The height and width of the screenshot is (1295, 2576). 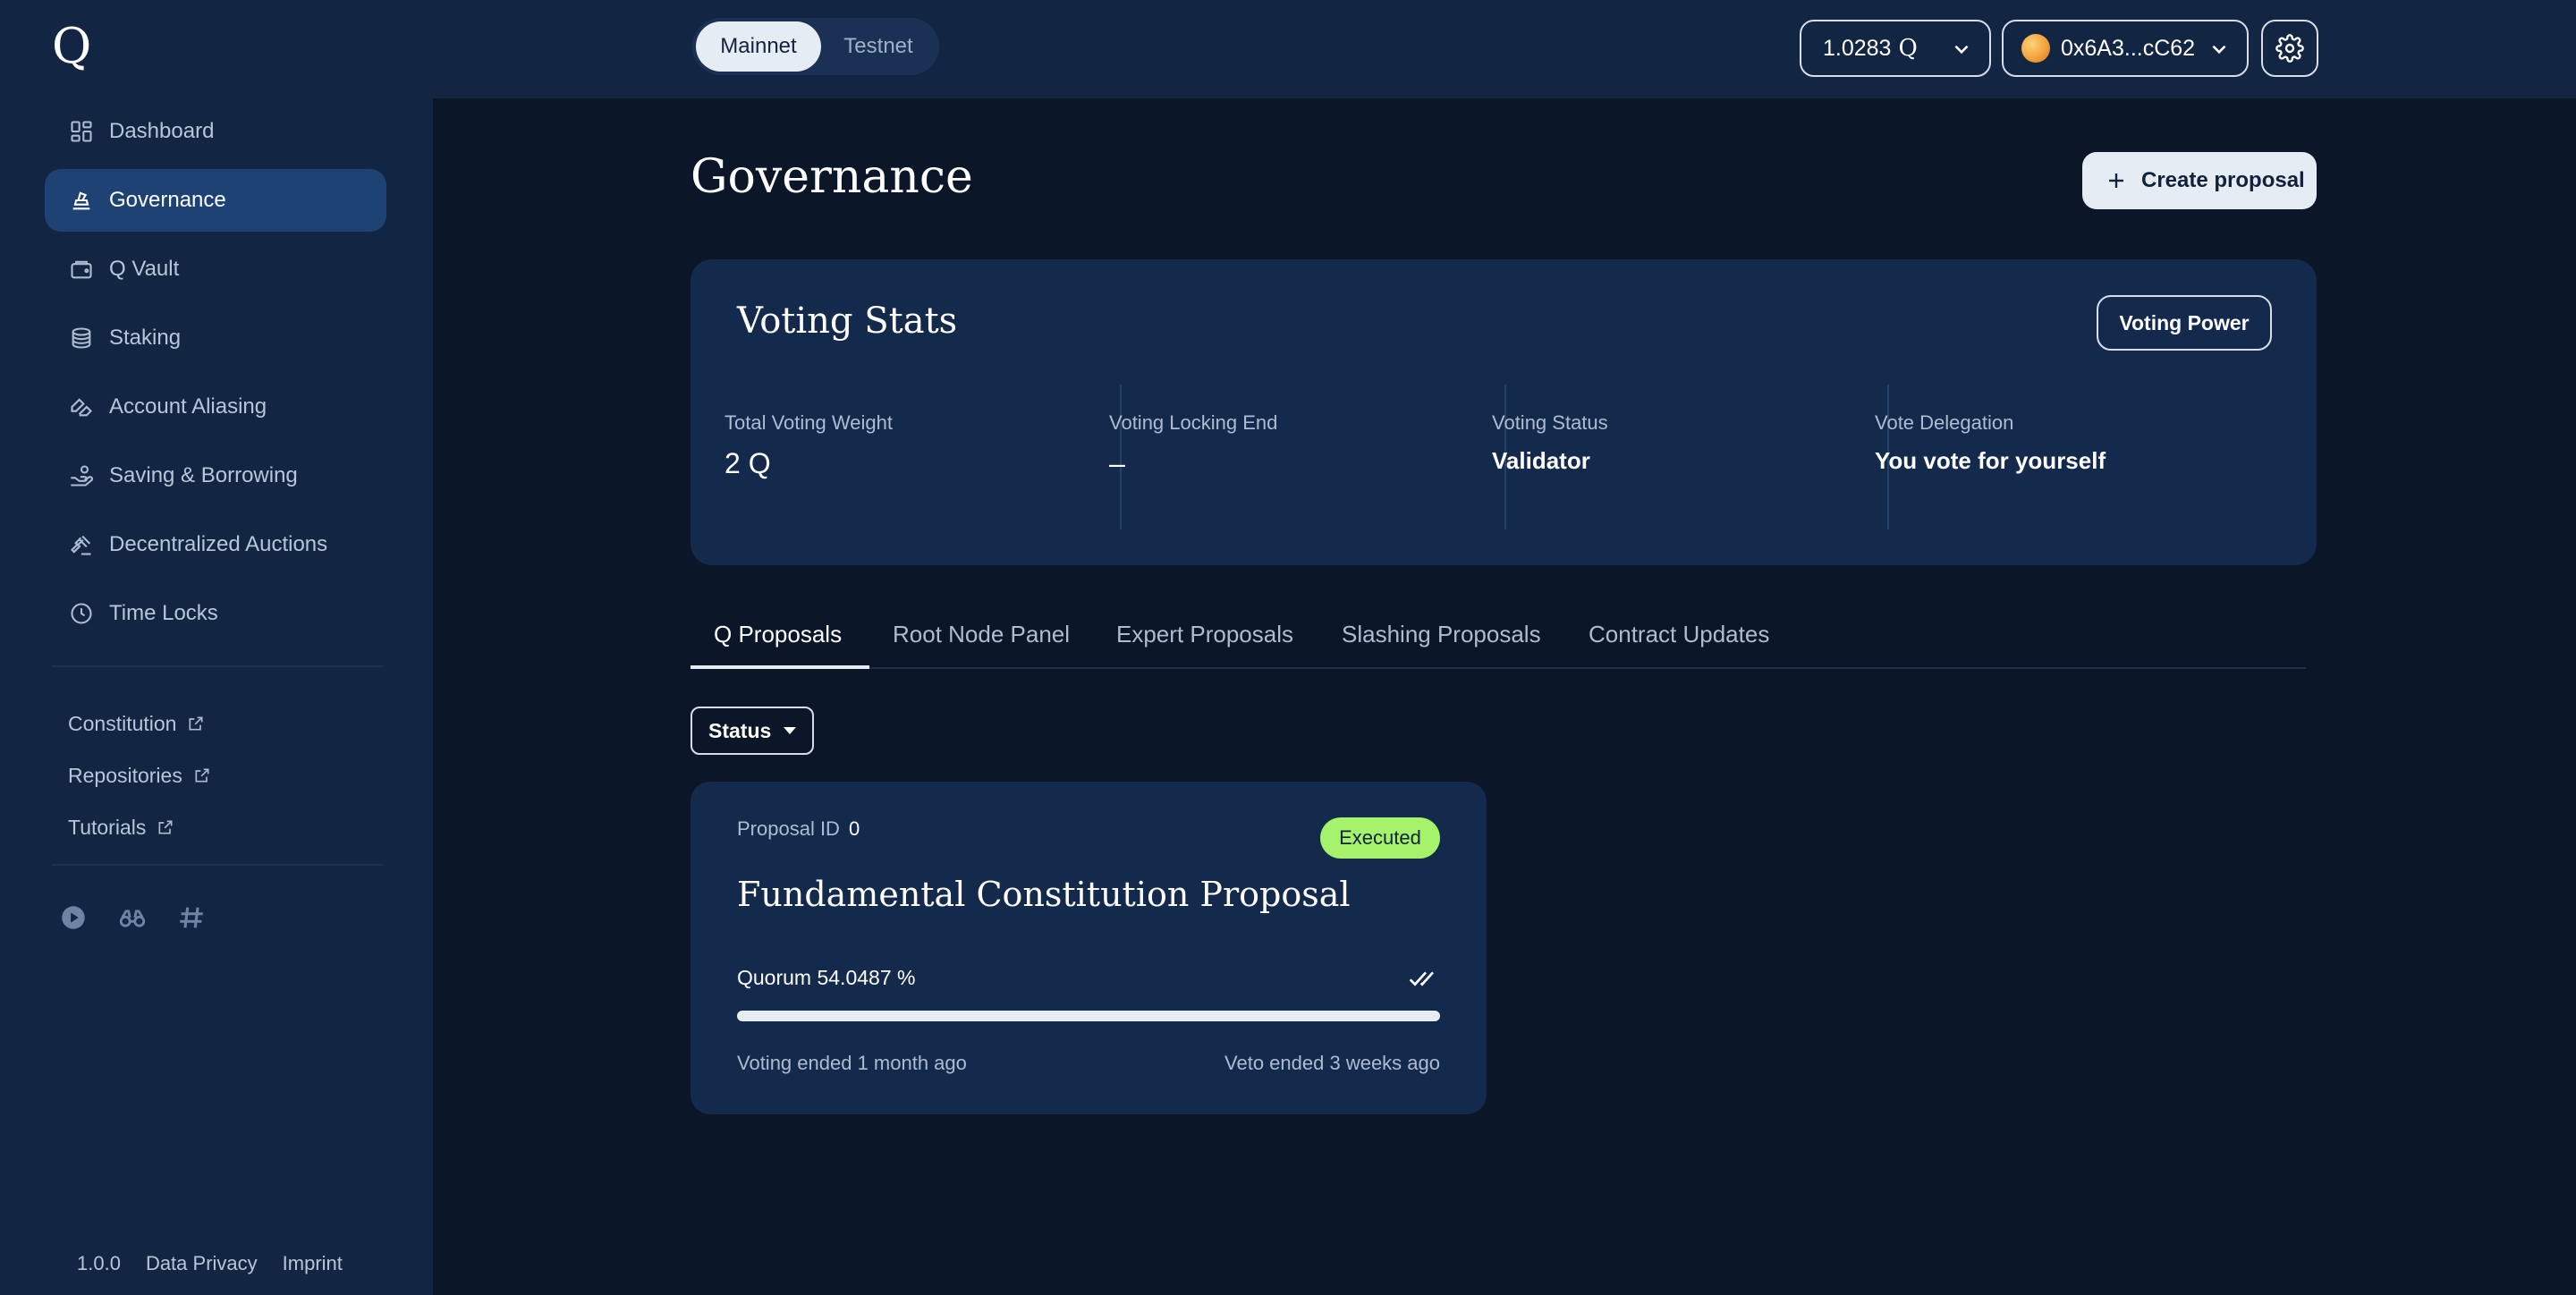 What do you see at coordinates (780, 667) in the screenshot?
I see `active-tab-indicator` at bounding box center [780, 667].